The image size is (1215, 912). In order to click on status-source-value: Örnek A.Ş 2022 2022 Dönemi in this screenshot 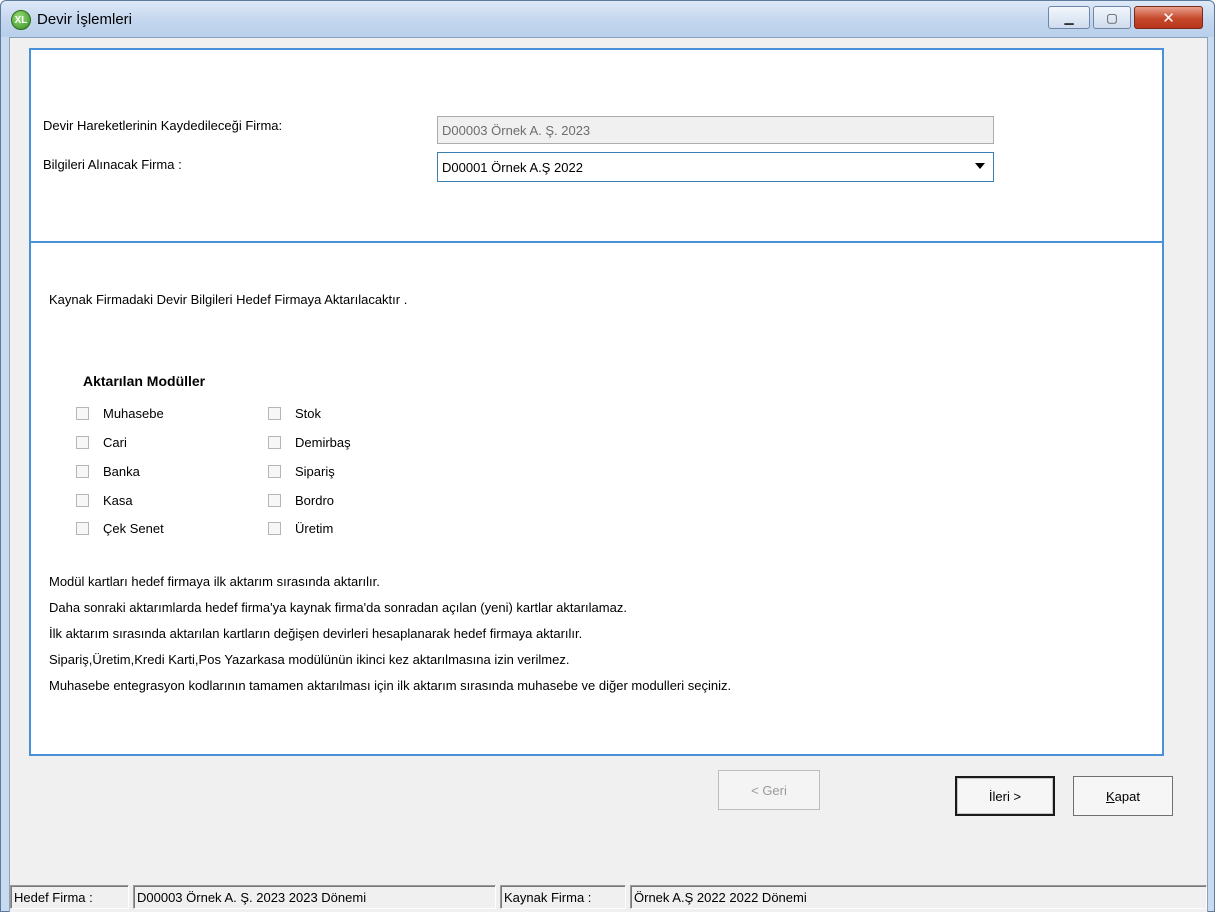, I will do `click(918, 897)`.